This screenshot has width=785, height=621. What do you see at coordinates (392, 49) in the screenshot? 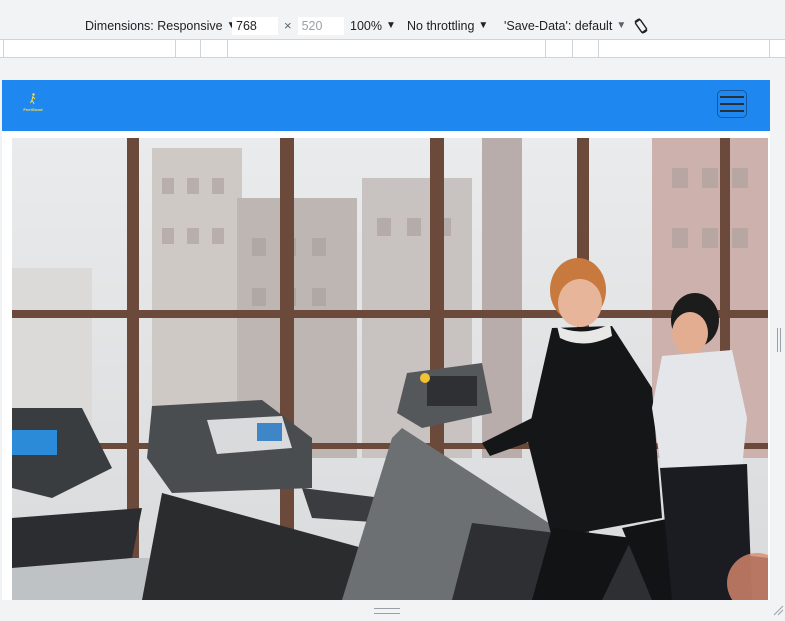
I see `media-query-ruler` at bounding box center [392, 49].